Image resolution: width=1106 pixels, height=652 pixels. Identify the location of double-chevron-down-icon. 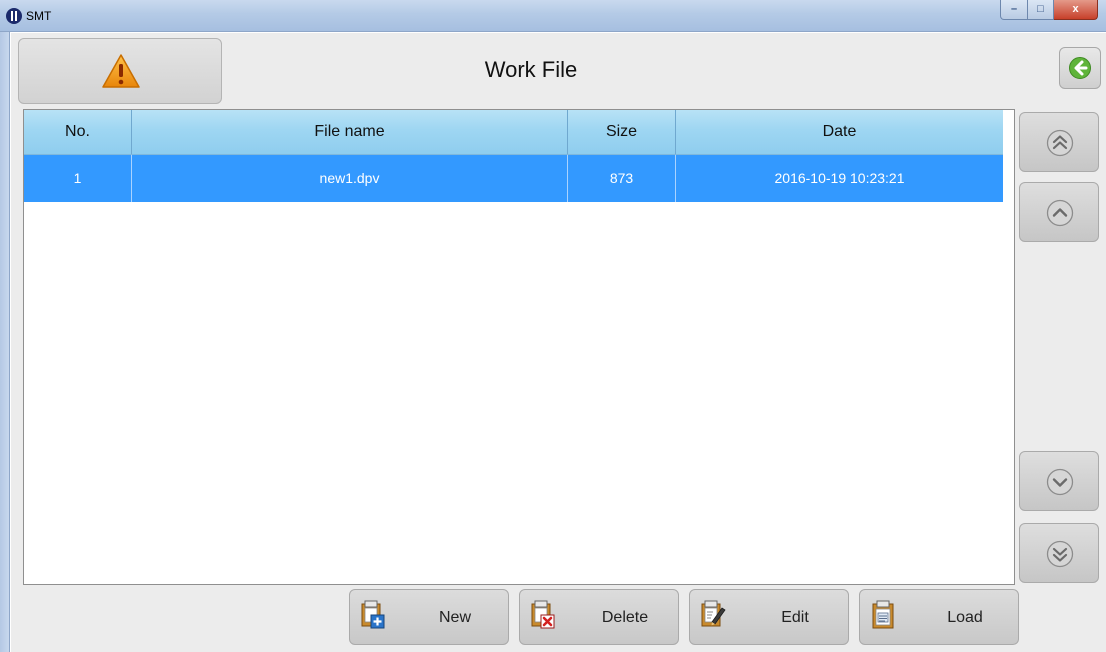
(1060, 554).